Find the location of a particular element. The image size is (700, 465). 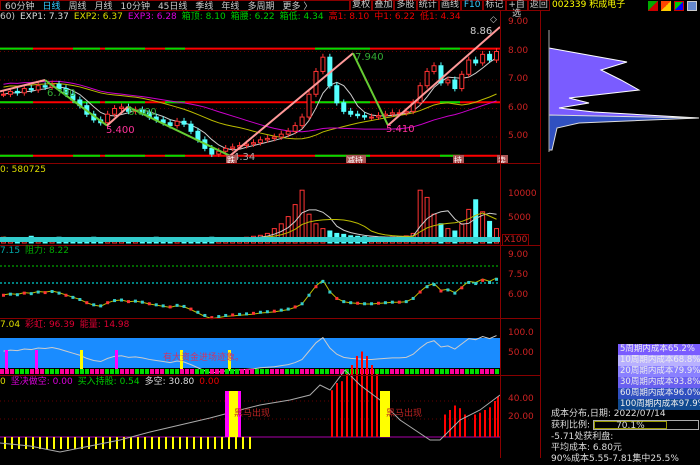

ind4-tick: 100.0 is located at coordinates (521, 333).